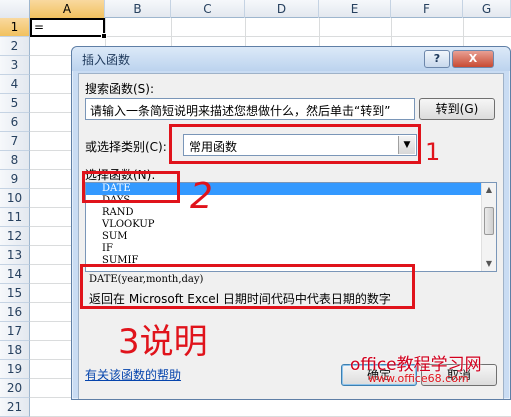 Image resolution: width=511 pixels, height=417 pixels. What do you see at coordinates (67, 9) in the screenshot?
I see `column-header-a: A` at bounding box center [67, 9].